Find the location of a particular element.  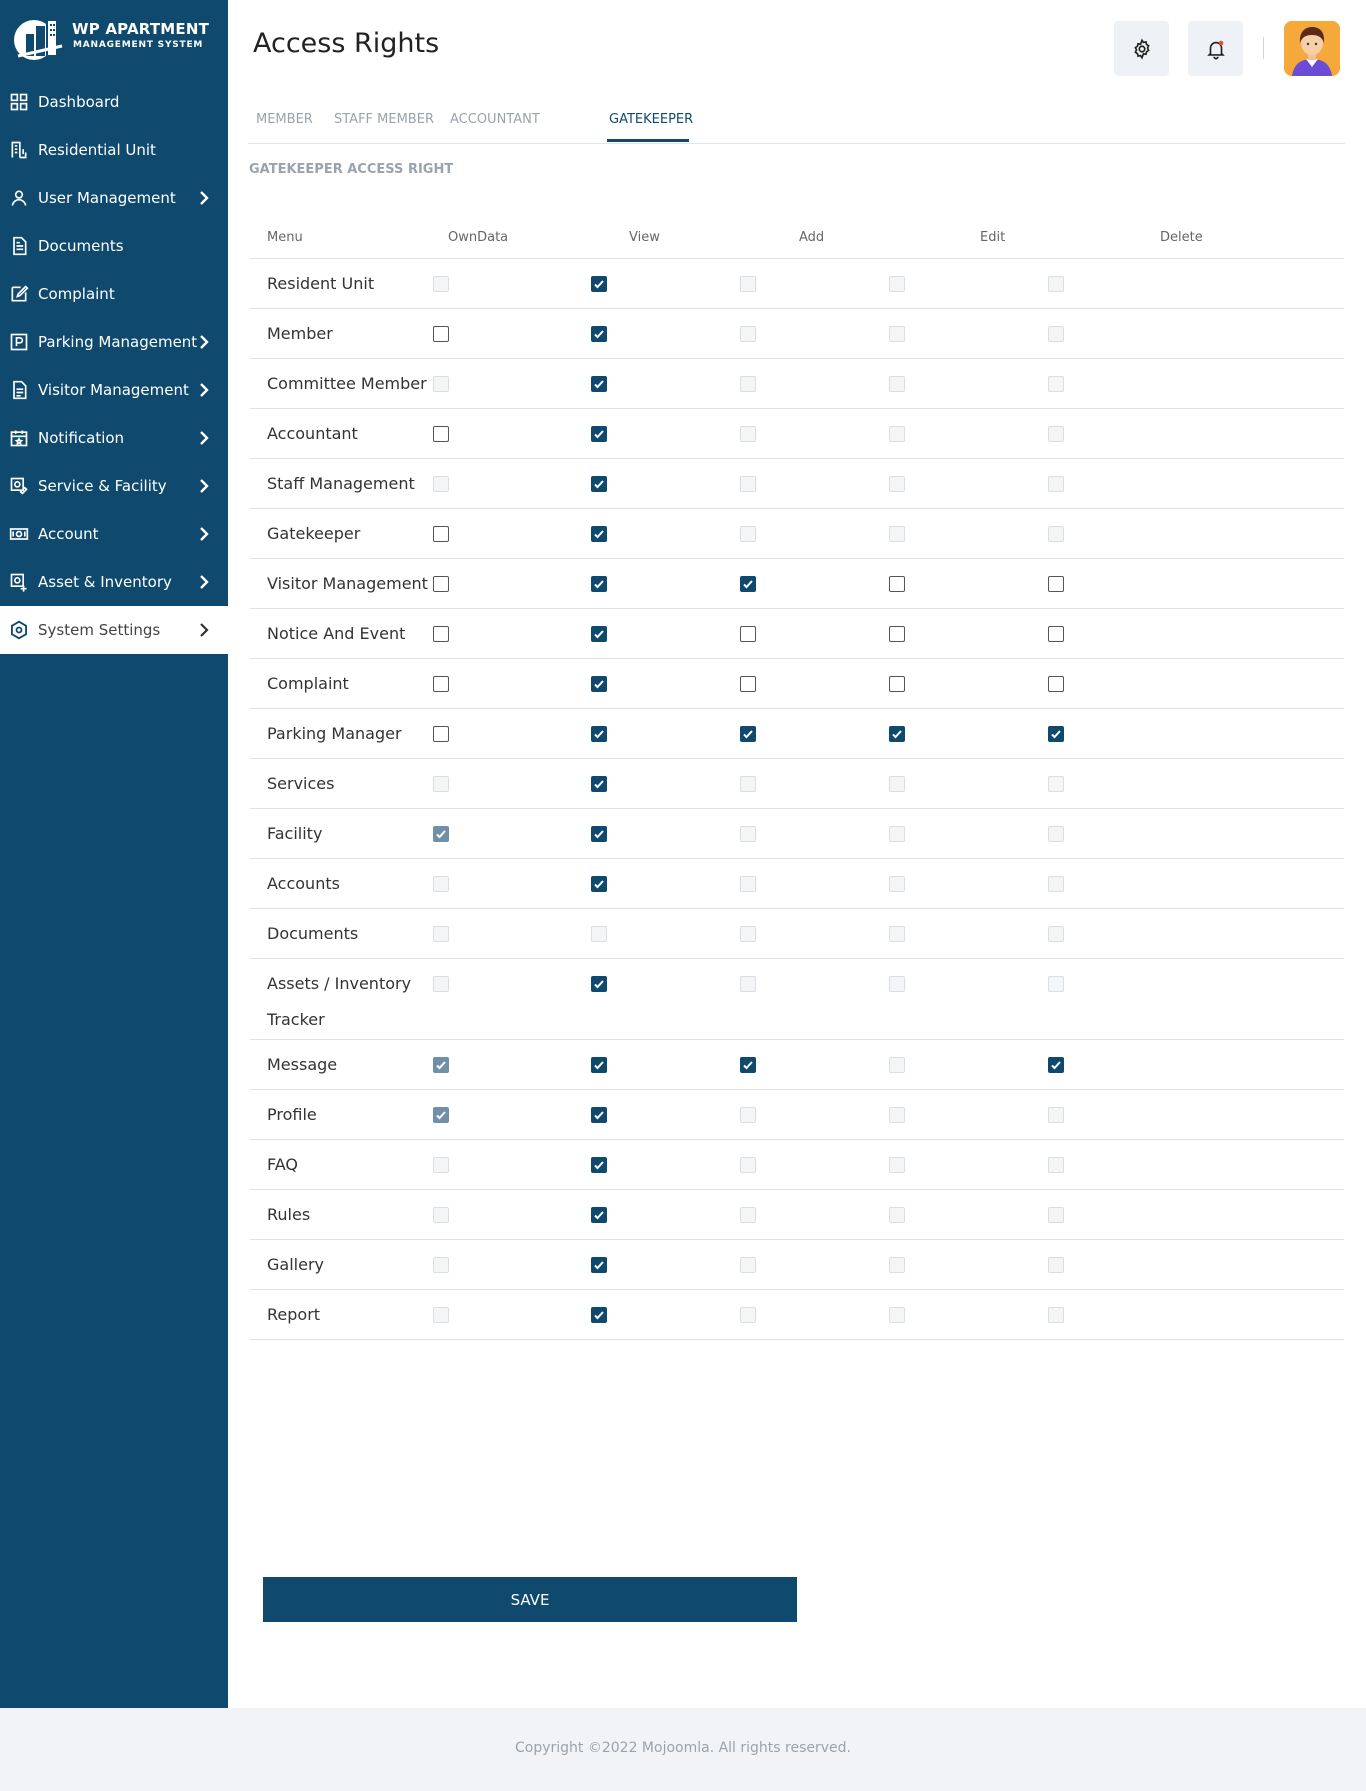

sidebar-item-label: Notification is located at coordinates (81, 438).